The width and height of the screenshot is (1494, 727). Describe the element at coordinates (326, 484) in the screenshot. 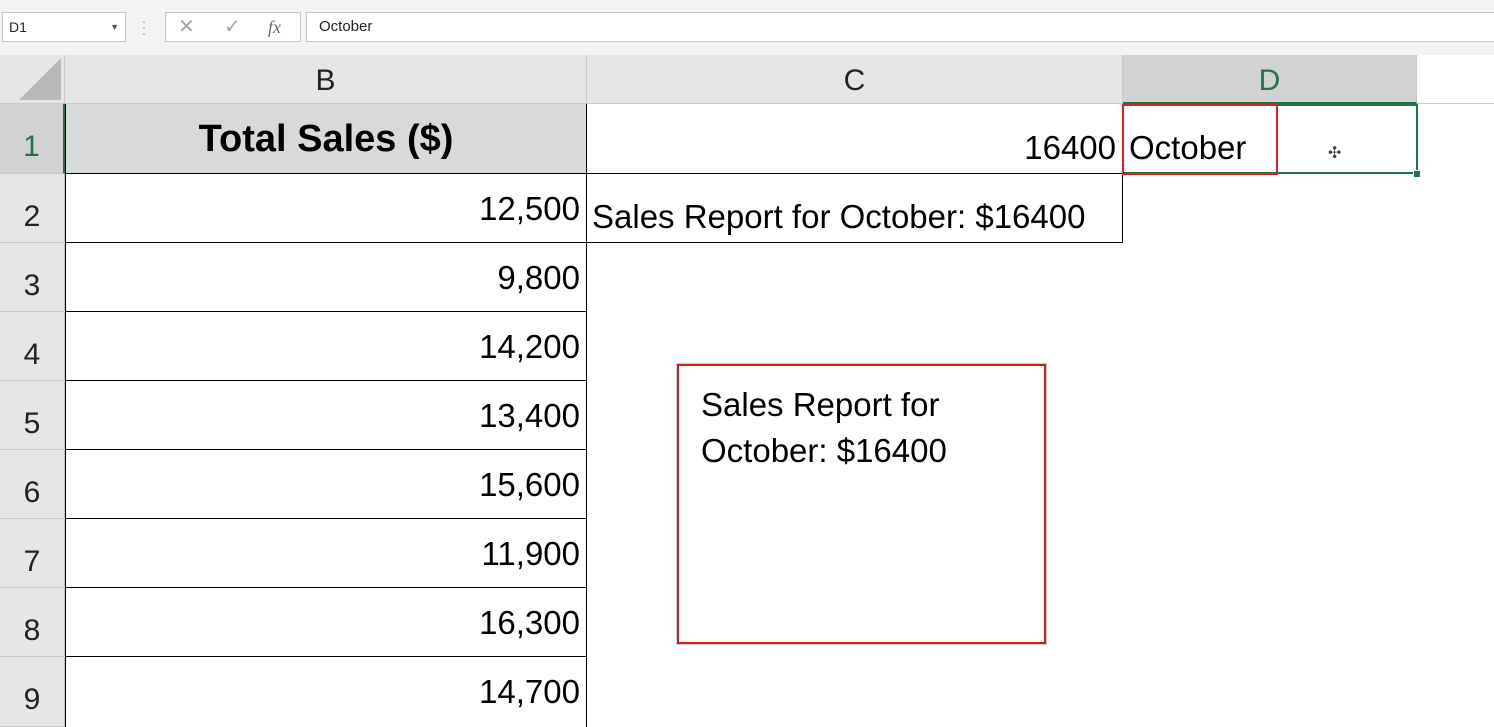

I see `cell-b6: 15,600` at that location.